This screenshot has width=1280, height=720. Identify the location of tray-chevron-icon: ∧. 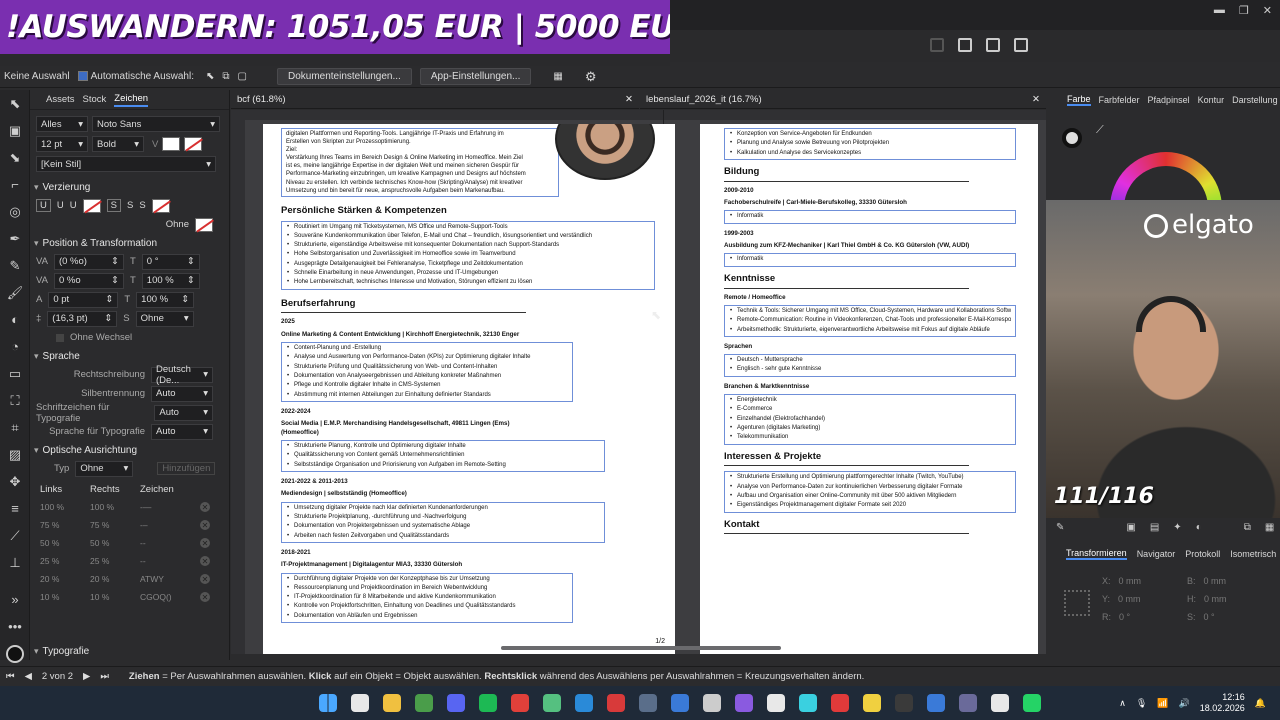
(1122, 703).